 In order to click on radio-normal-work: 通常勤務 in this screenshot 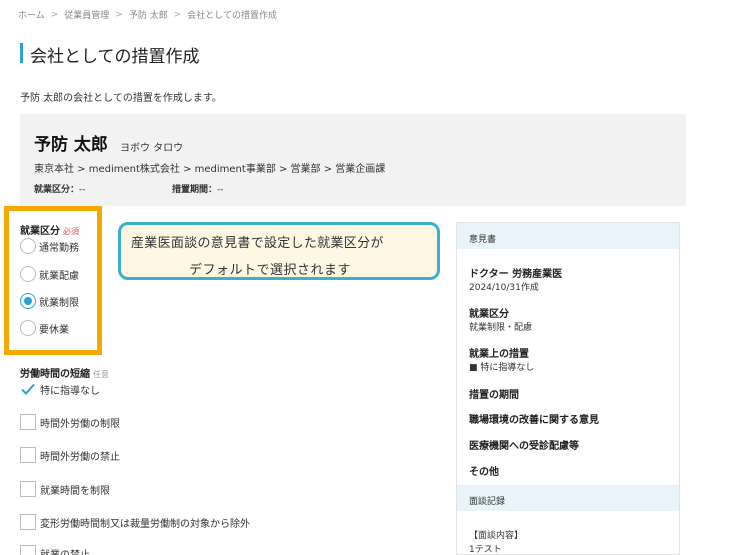, I will do `click(49, 246)`.